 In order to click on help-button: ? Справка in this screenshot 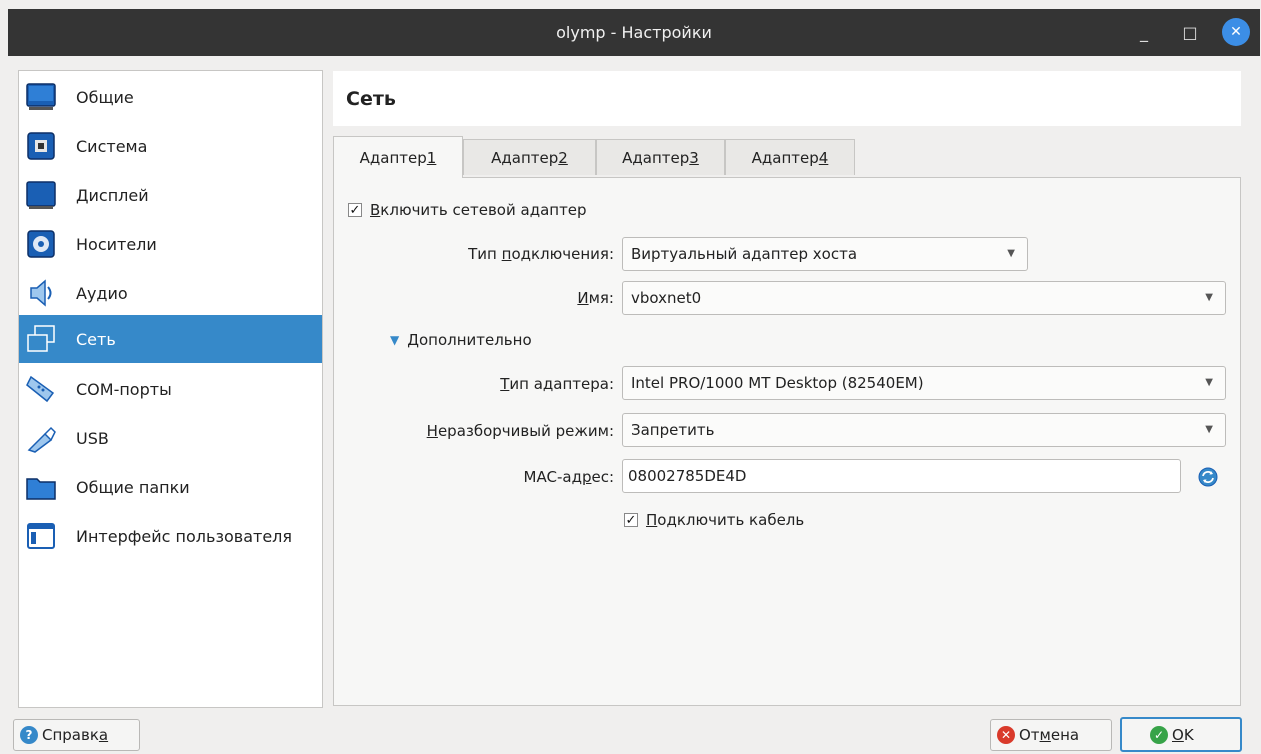, I will do `click(76, 735)`.